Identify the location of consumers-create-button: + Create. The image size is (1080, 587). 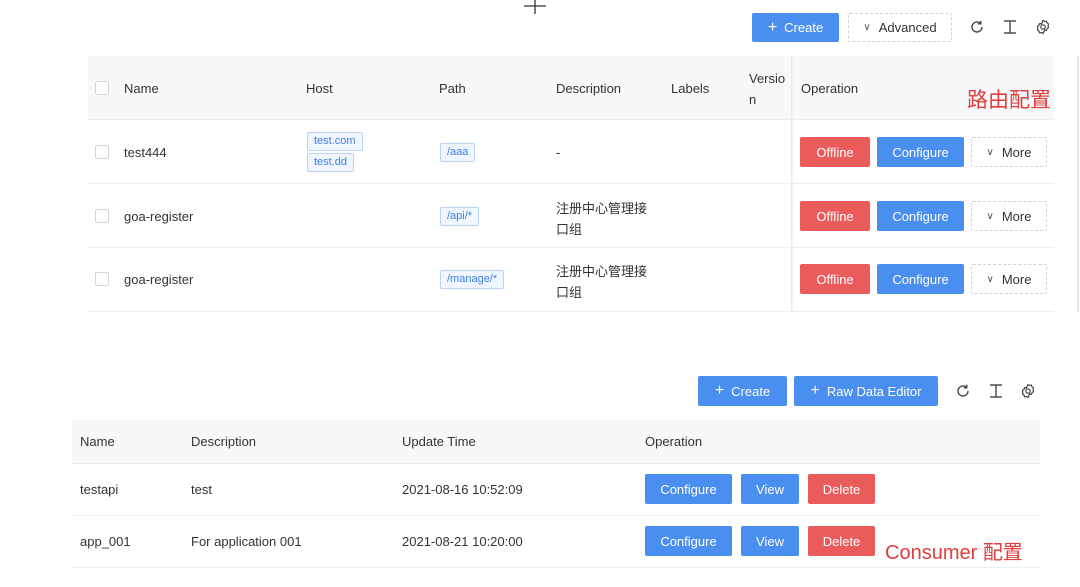
(742, 391).